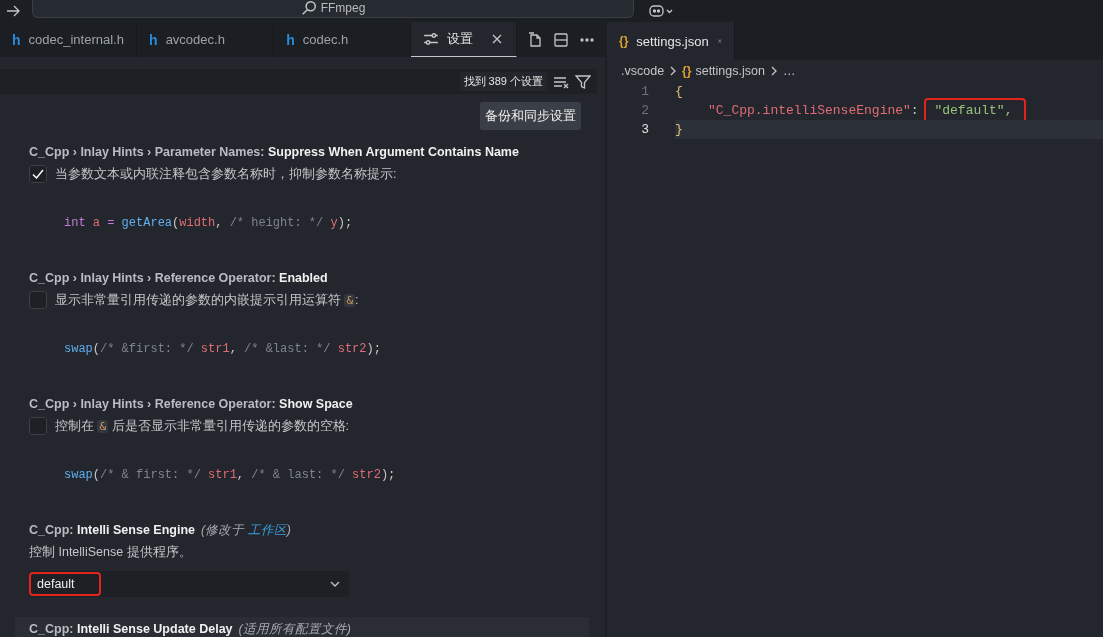 The image size is (1103, 637). What do you see at coordinates (333, 9) in the screenshot?
I see `command-center-search: FFmpeg` at bounding box center [333, 9].